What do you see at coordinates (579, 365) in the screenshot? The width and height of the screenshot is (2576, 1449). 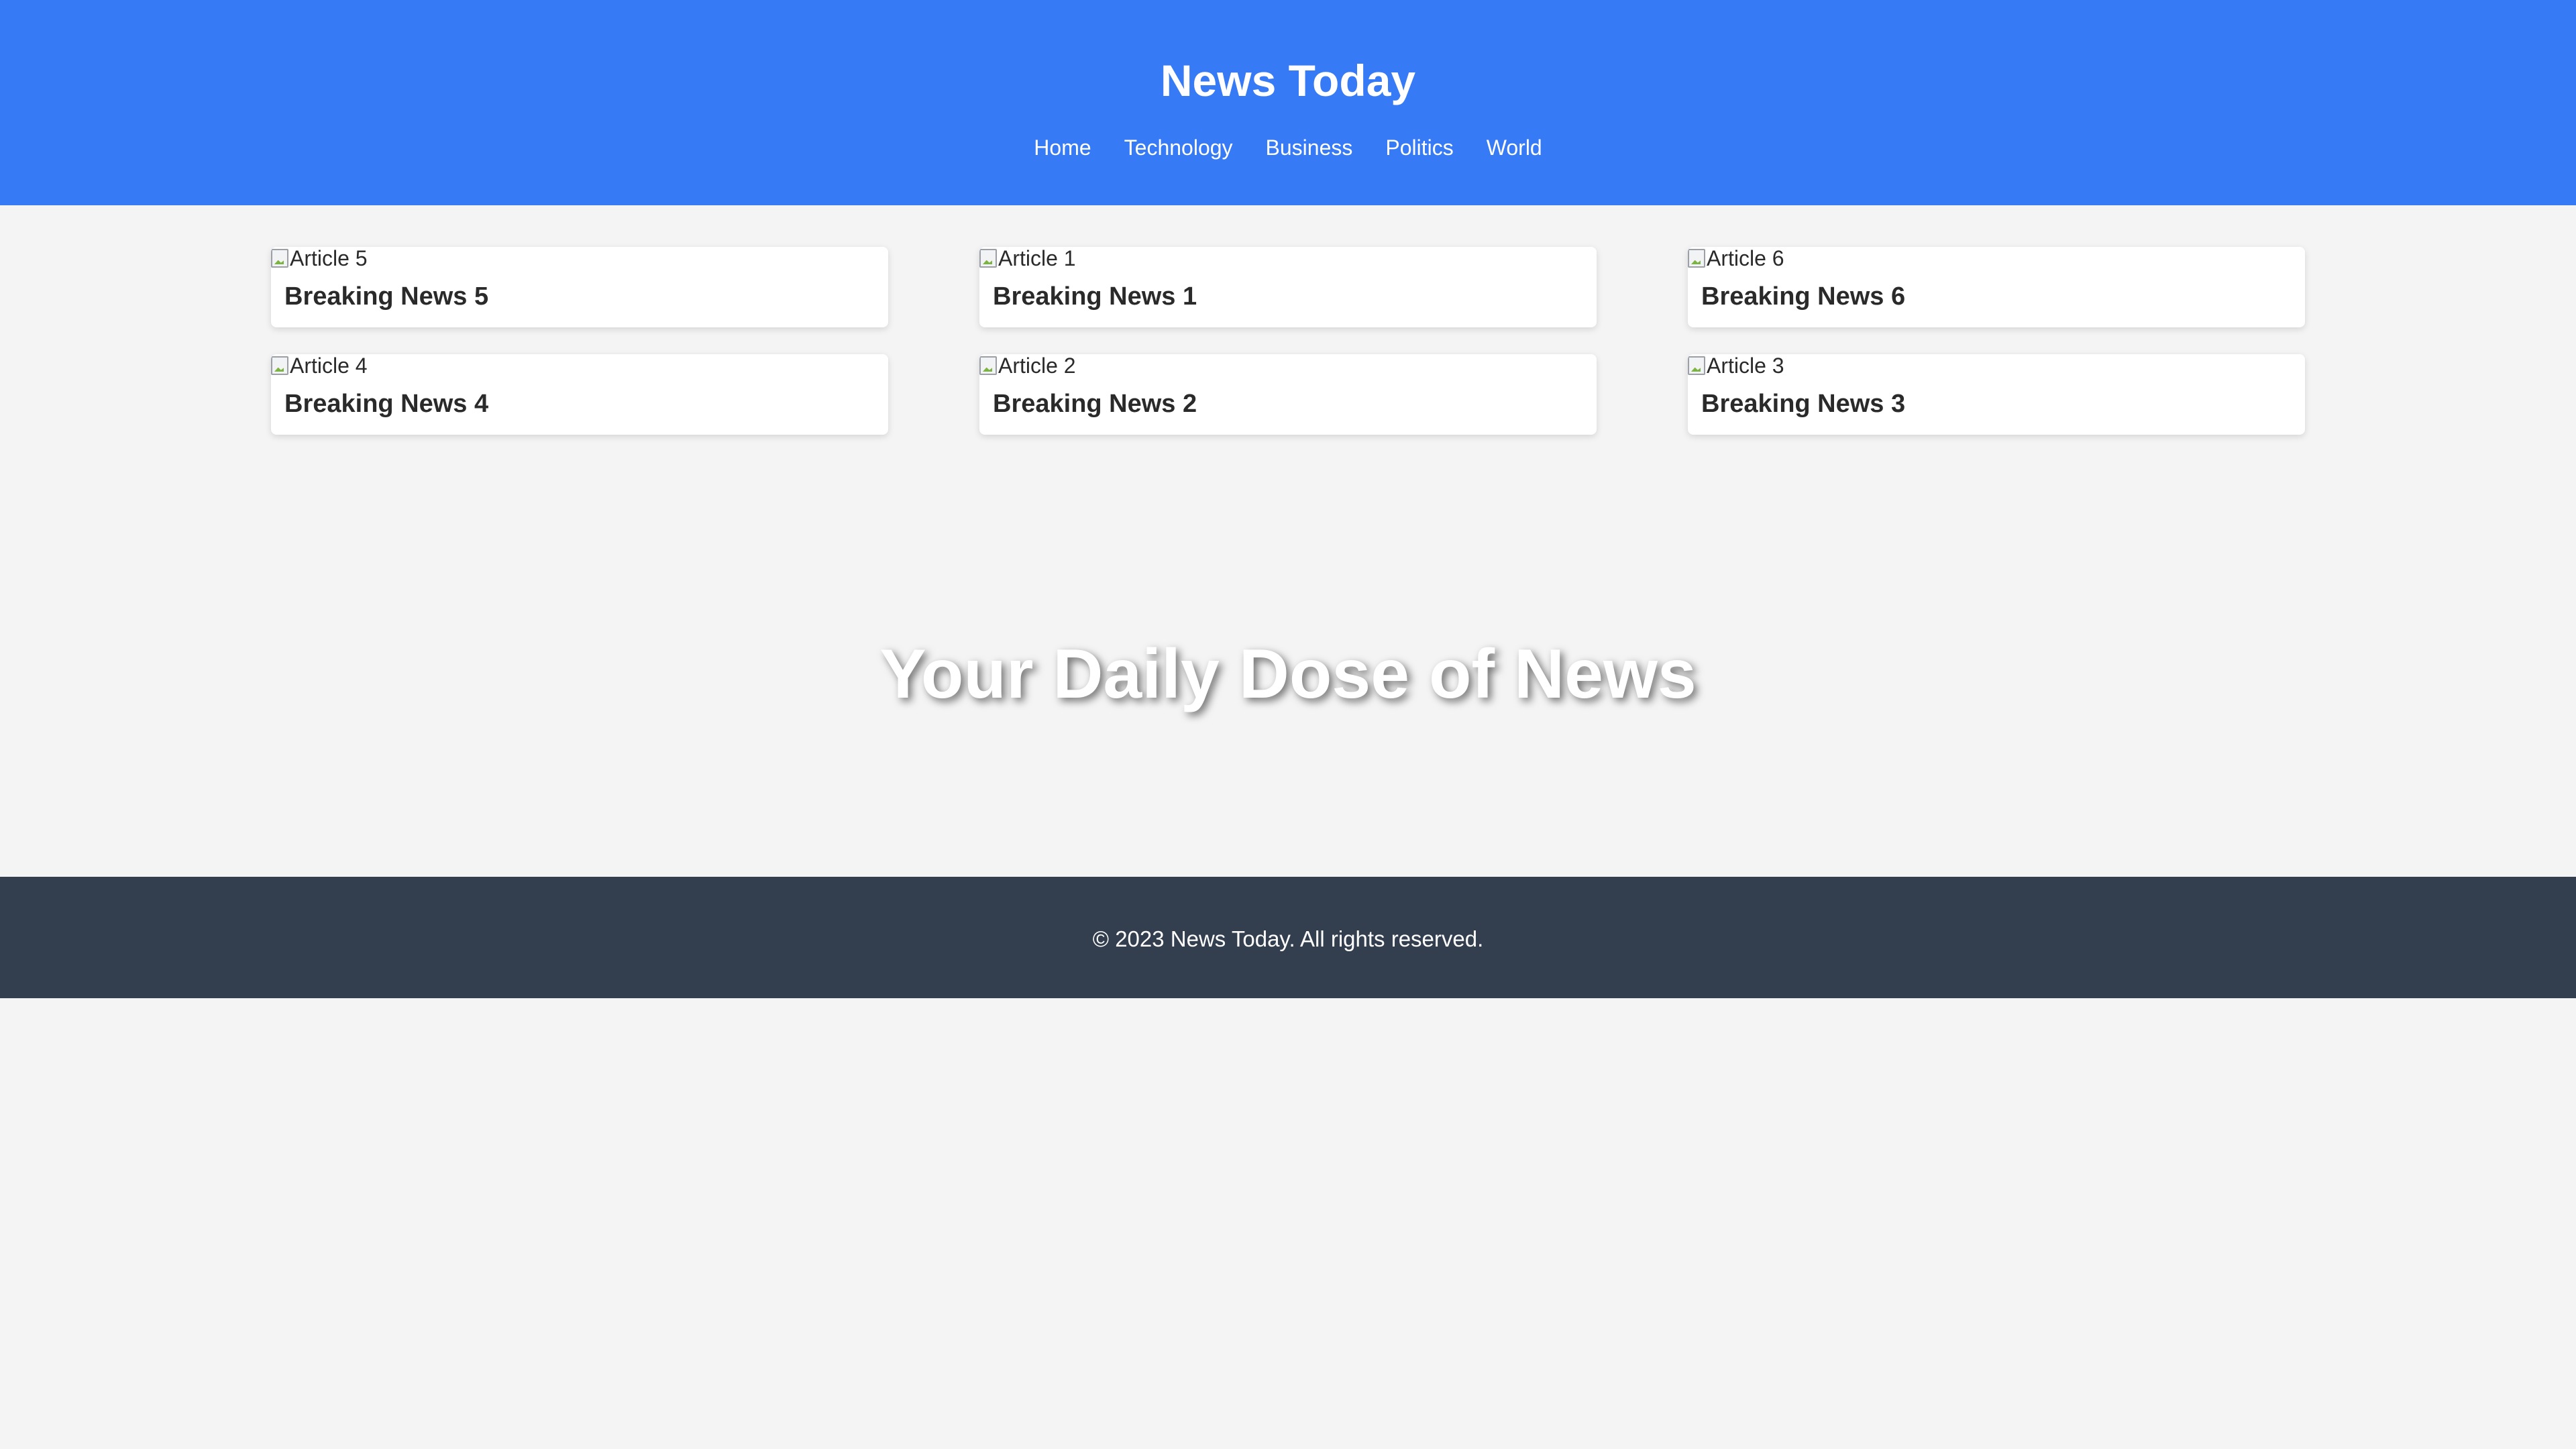 I see `article-image: Article 4` at bounding box center [579, 365].